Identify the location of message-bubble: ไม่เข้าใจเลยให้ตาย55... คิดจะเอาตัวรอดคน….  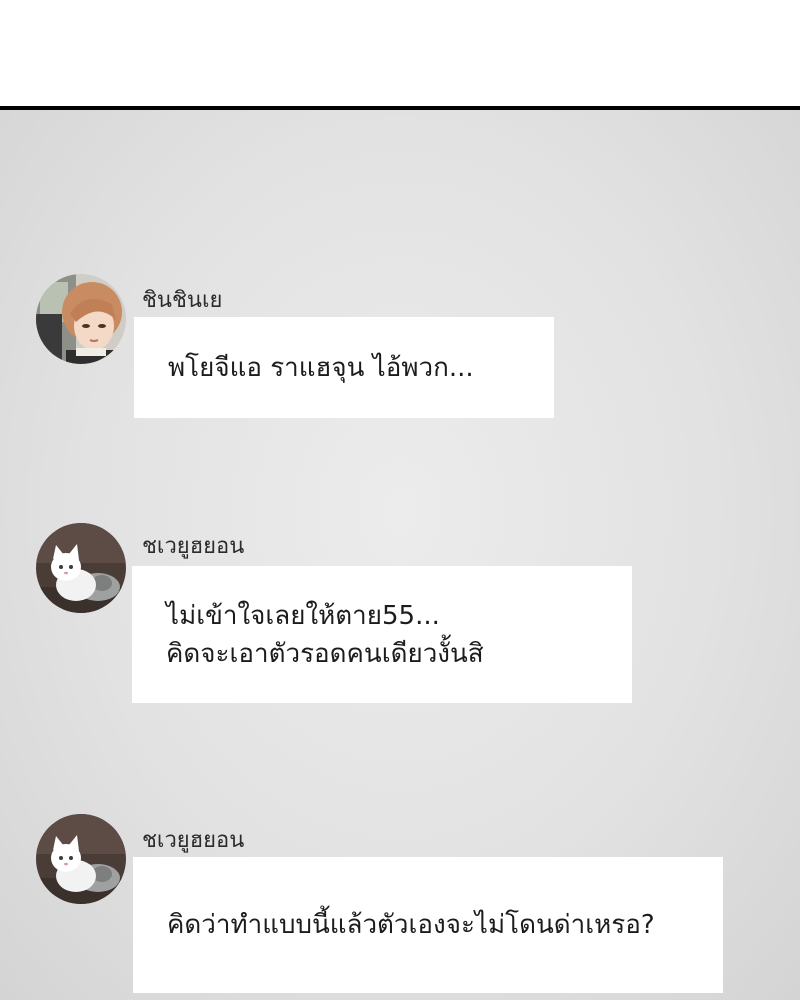
(382, 634).